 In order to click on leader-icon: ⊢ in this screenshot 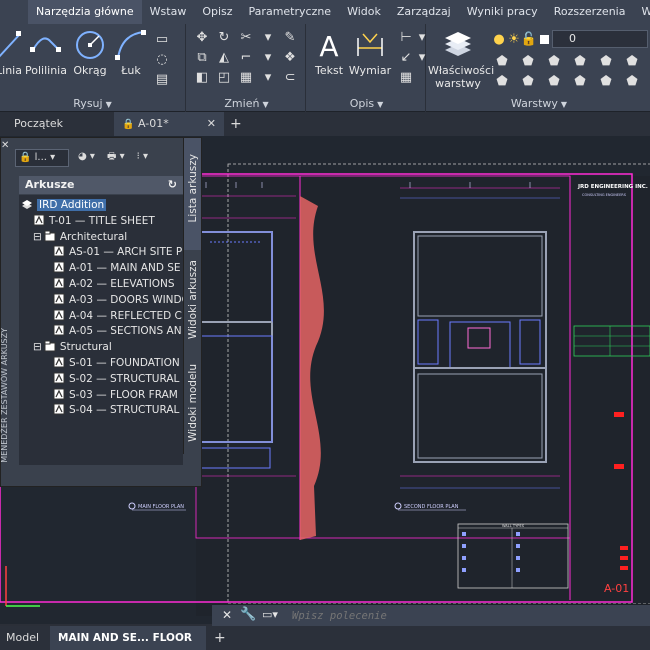, I will do `click(406, 37)`.